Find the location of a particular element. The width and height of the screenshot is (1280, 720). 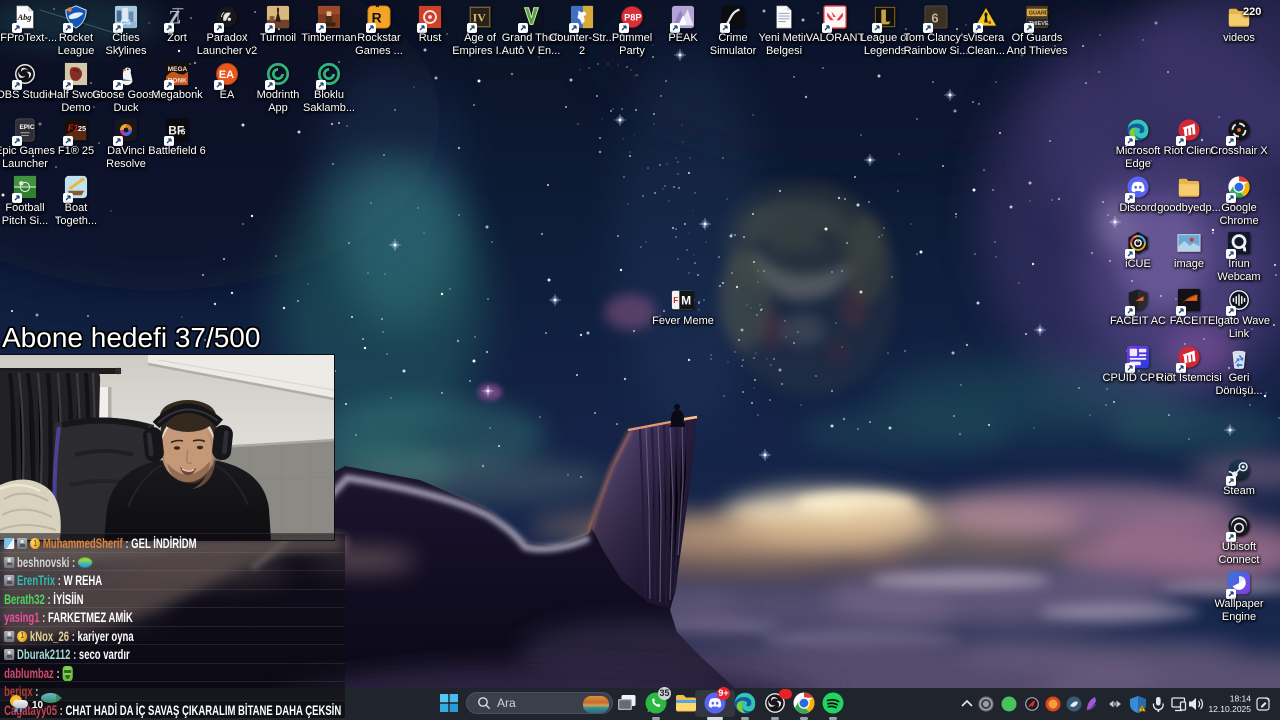

svg-text: 25 is located at coordinates (82, 128).